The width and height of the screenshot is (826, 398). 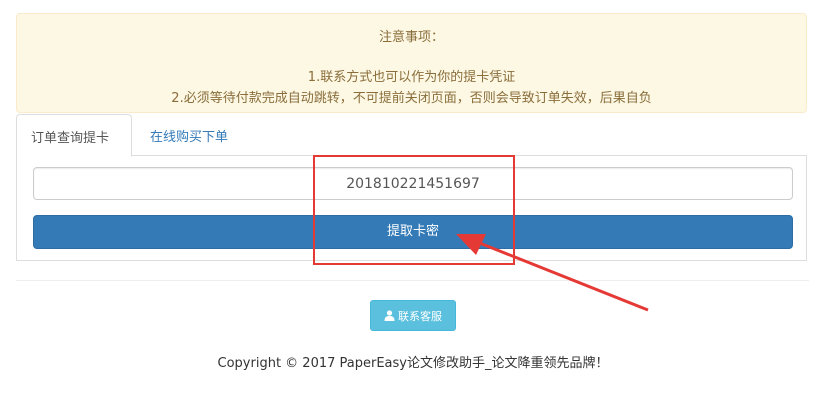 What do you see at coordinates (411, 77) in the screenshot?
I see `notice-line-1: 1.联系方式也可以作为你的提卡凭证` at bounding box center [411, 77].